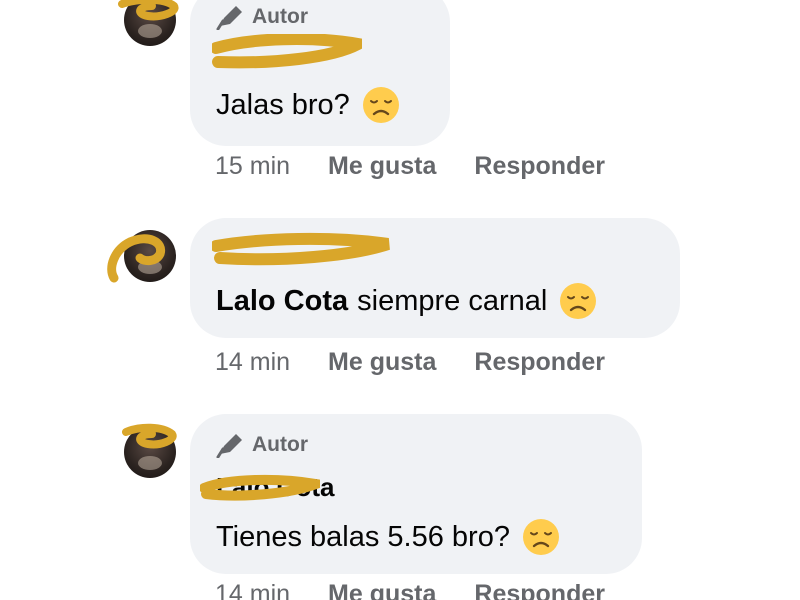  I want to click on commenter-name: Lalo Cota, so click(275, 487).